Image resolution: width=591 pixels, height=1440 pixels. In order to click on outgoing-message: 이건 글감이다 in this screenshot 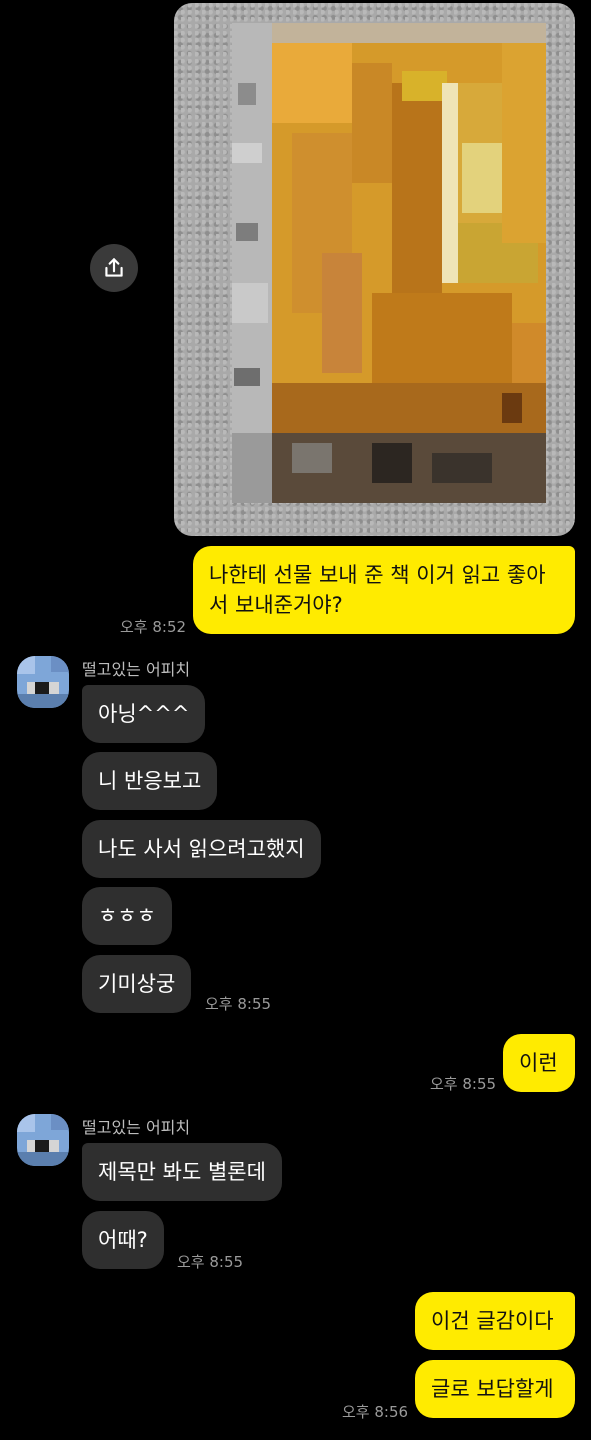, I will do `click(495, 1321)`.